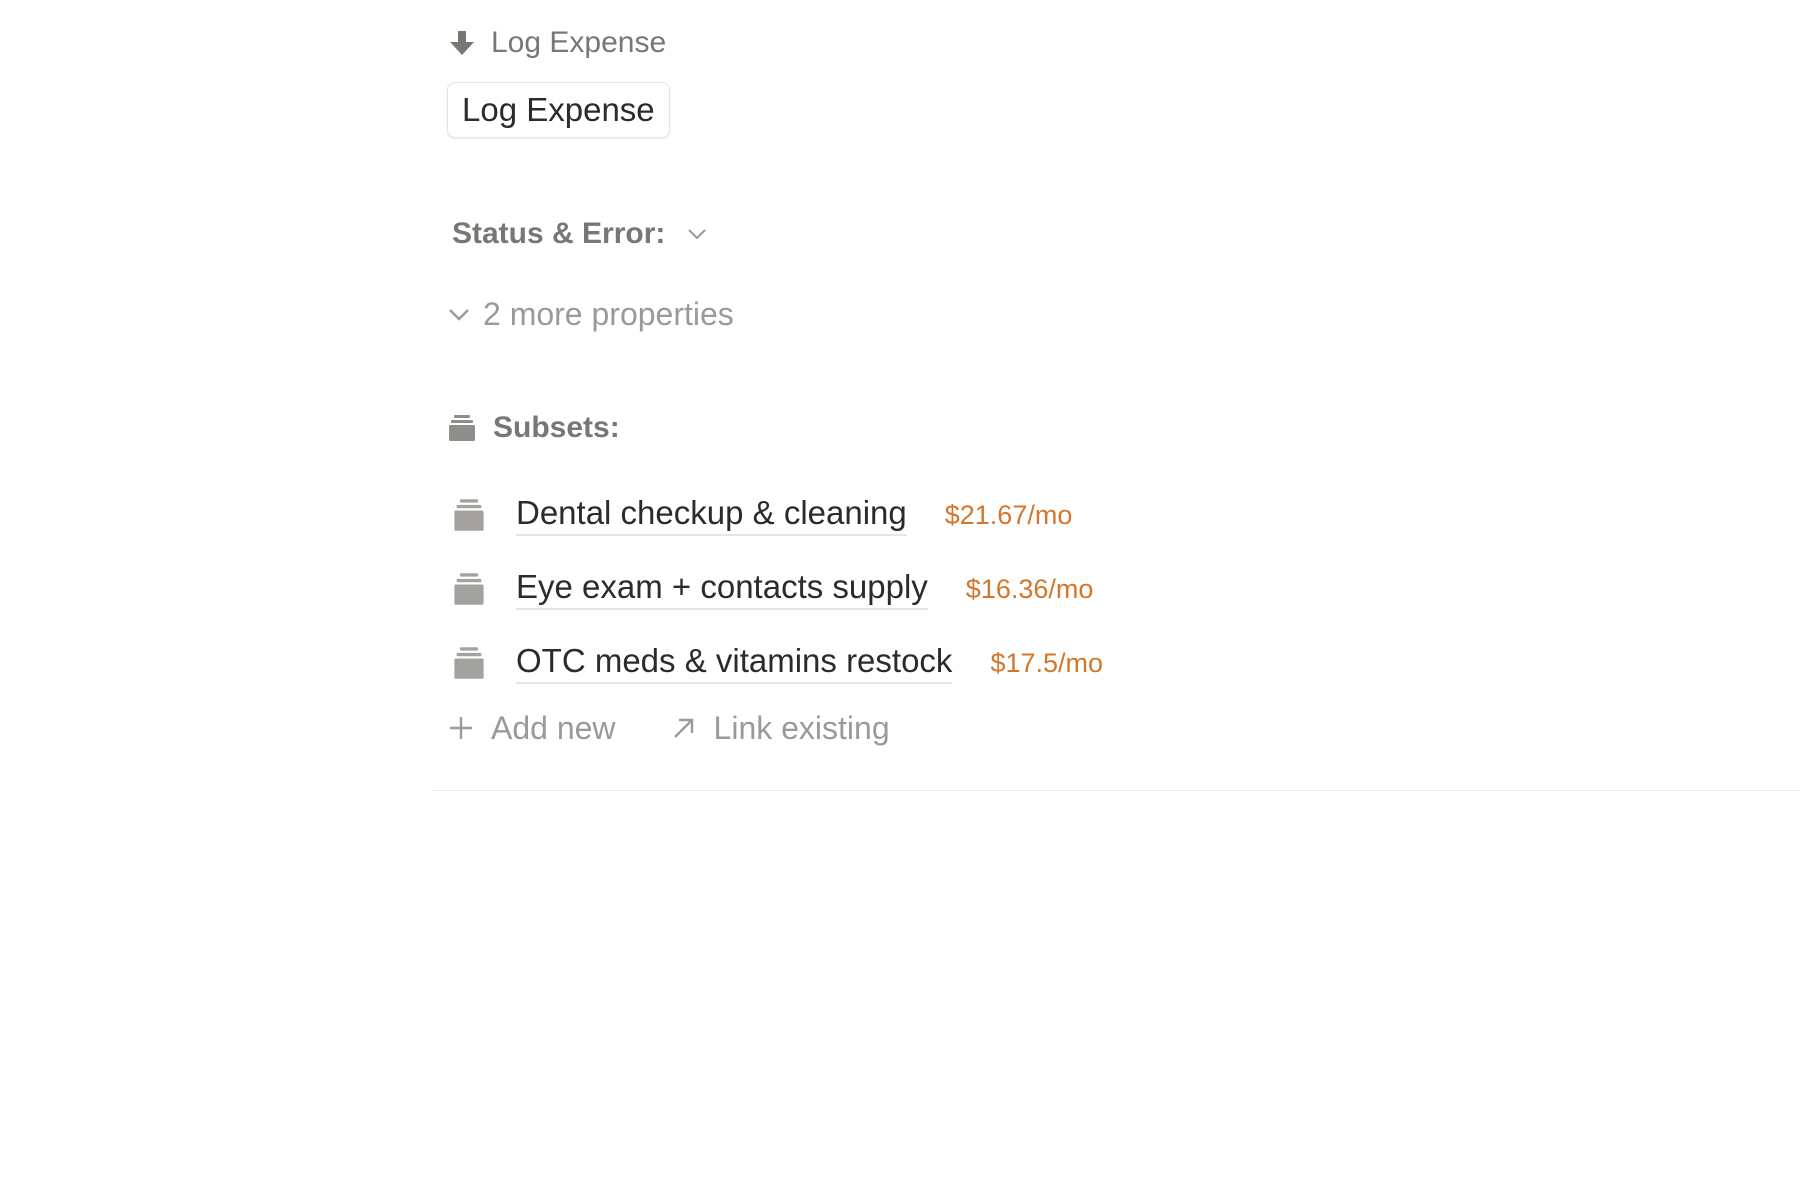  Describe the element at coordinates (668, 728) in the screenshot. I see `subset-actions: Add new Link existing` at that location.